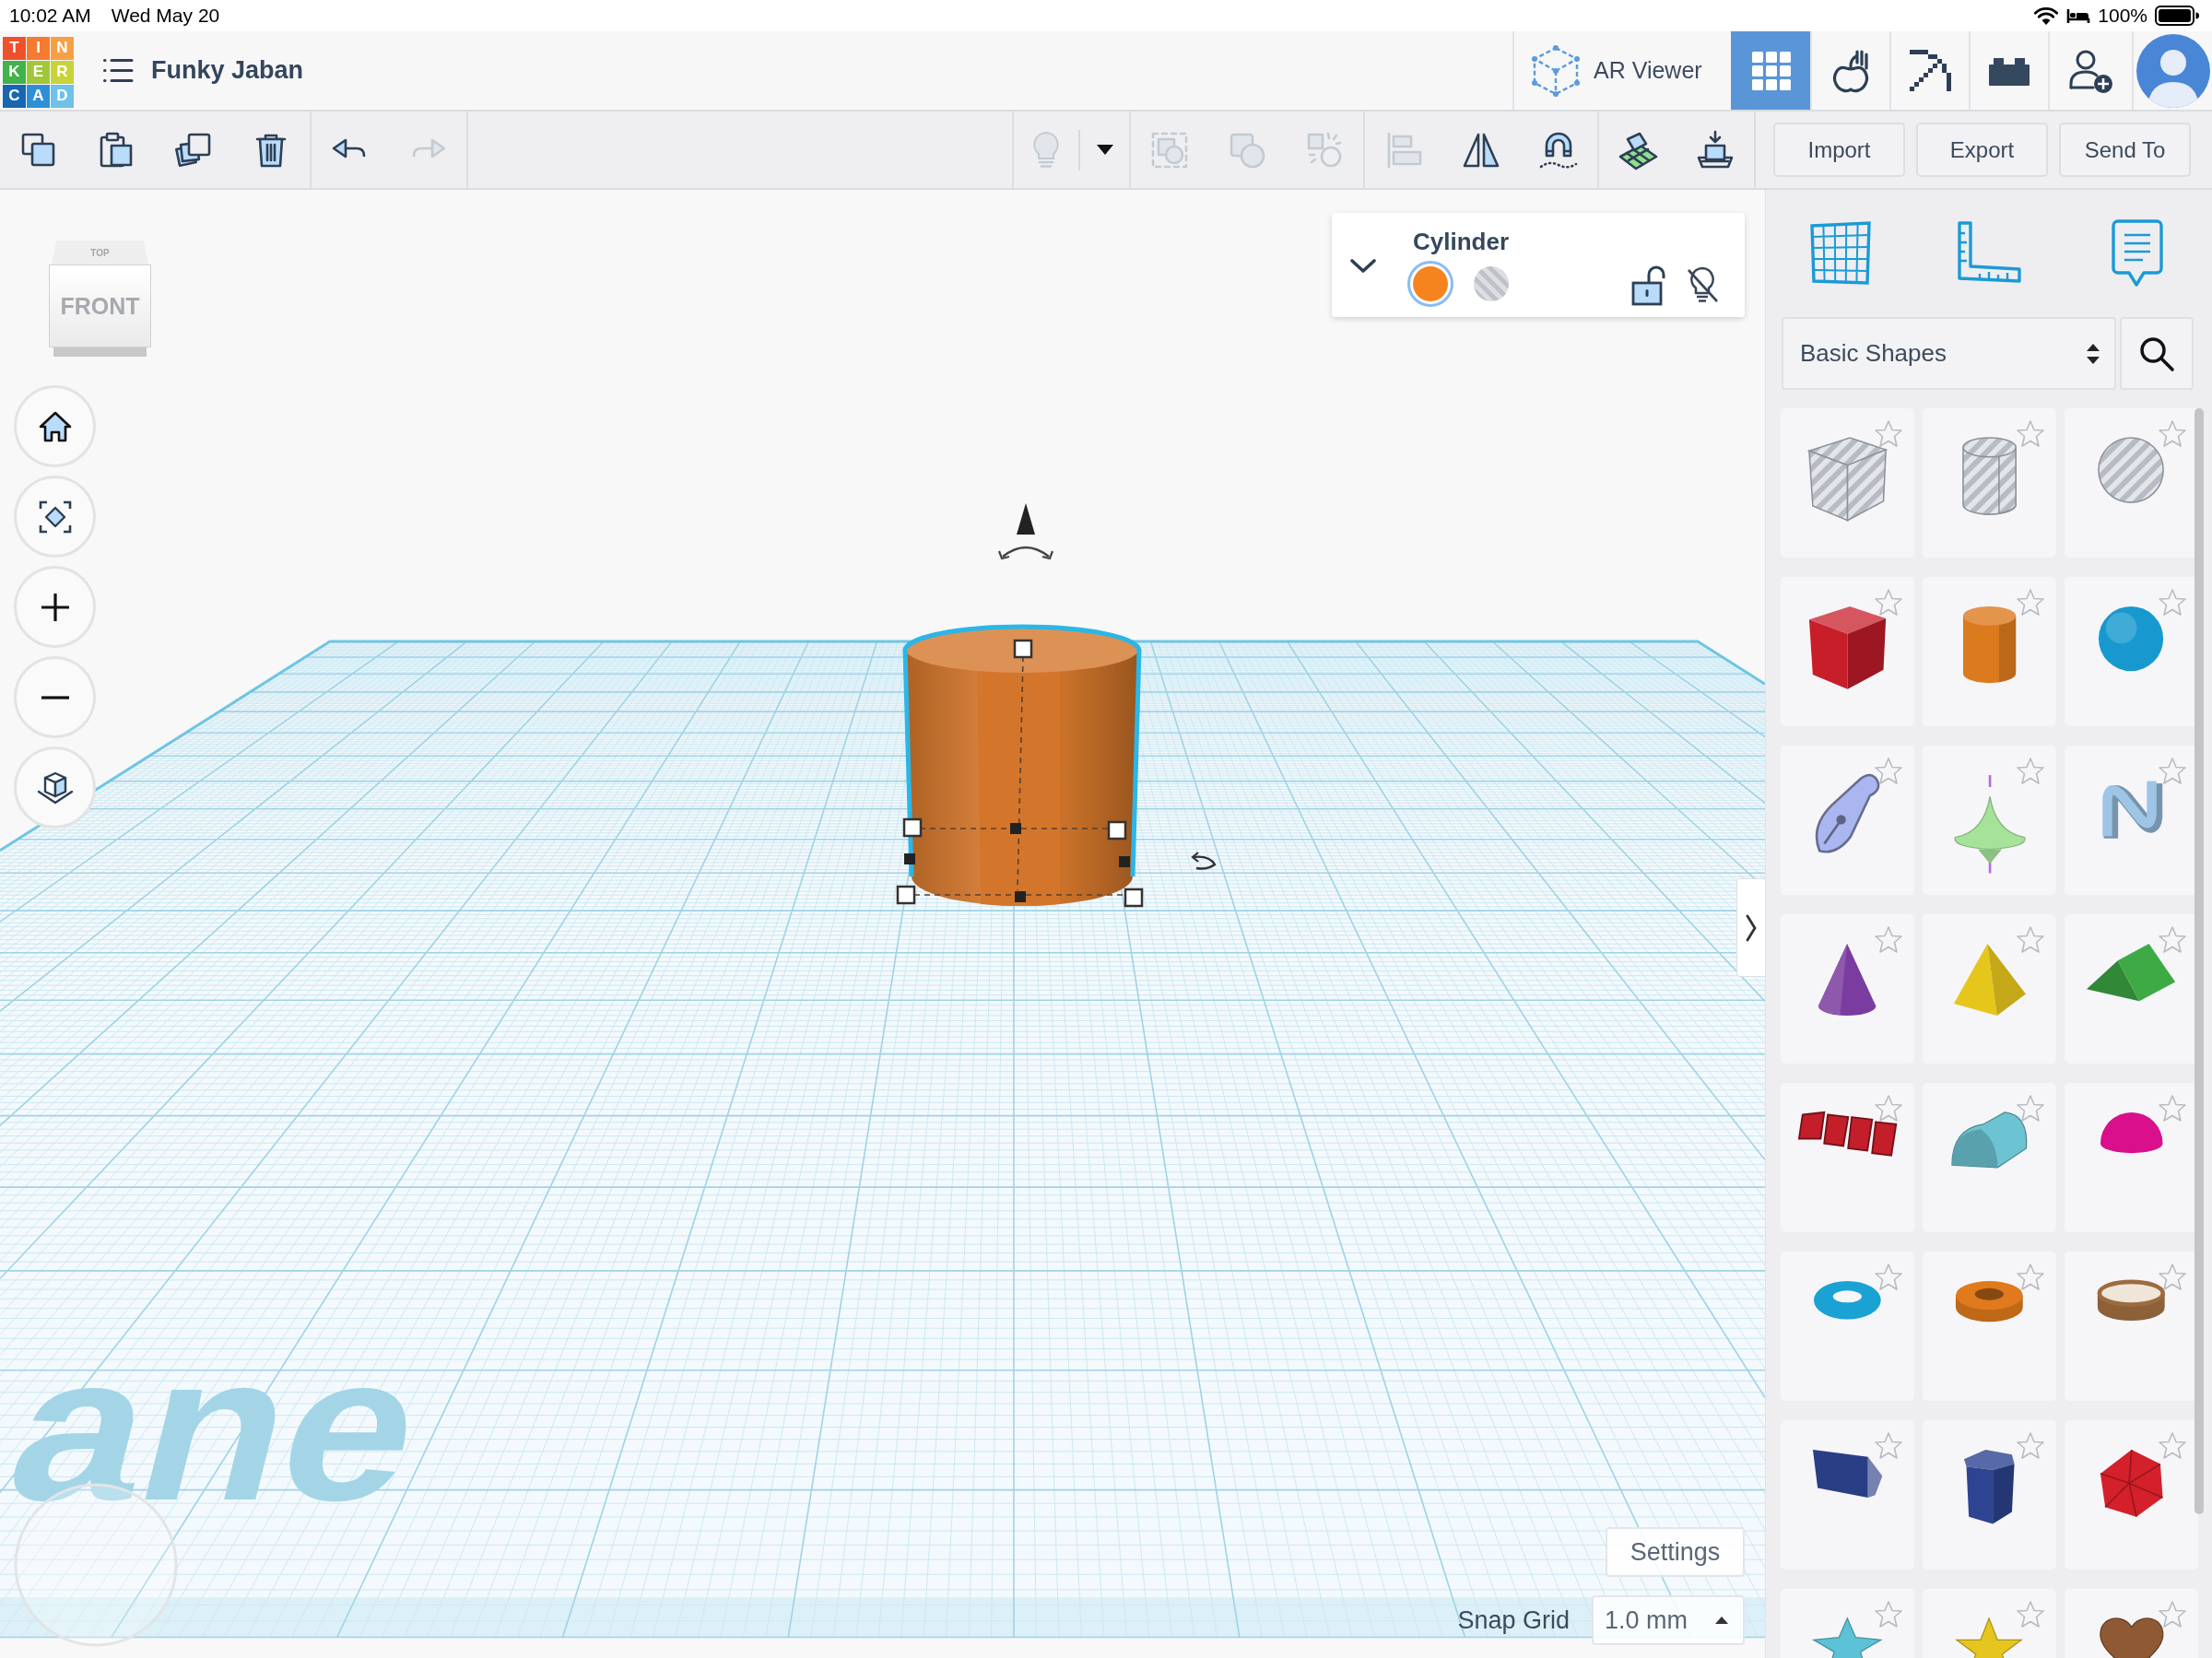 This screenshot has width=2212, height=1658. What do you see at coordinates (1721, 1620) in the screenshot?
I see `caret-up-icon` at bounding box center [1721, 1620].